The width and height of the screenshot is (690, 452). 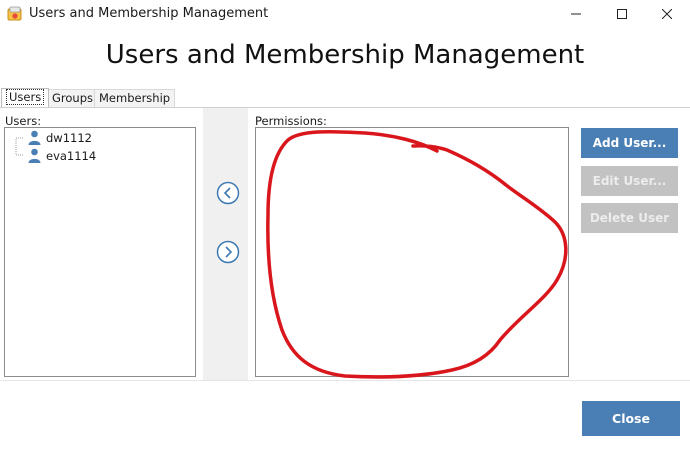 I want to click on list-item: eva1114, so click(x=62, y=155).